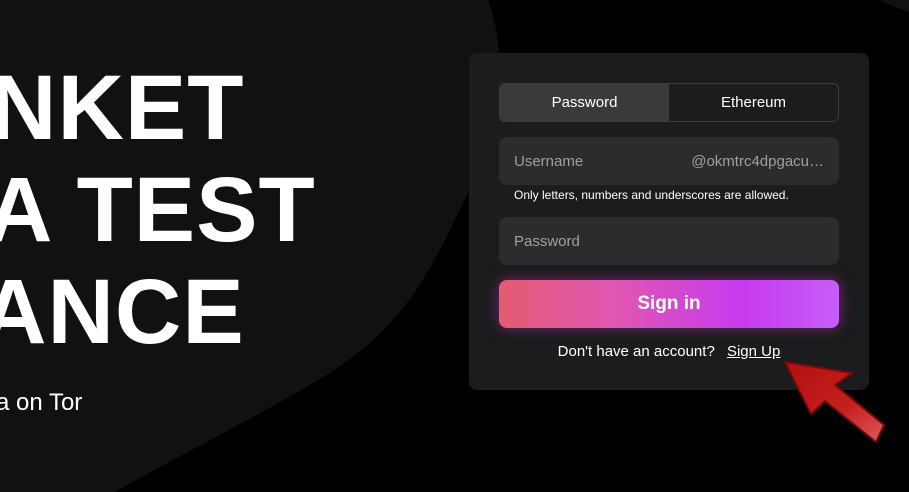 The image size is (909, 492). Describe the element at coordinates (584, 102) in the screenshot. I see `tab-password: Password` at that location.